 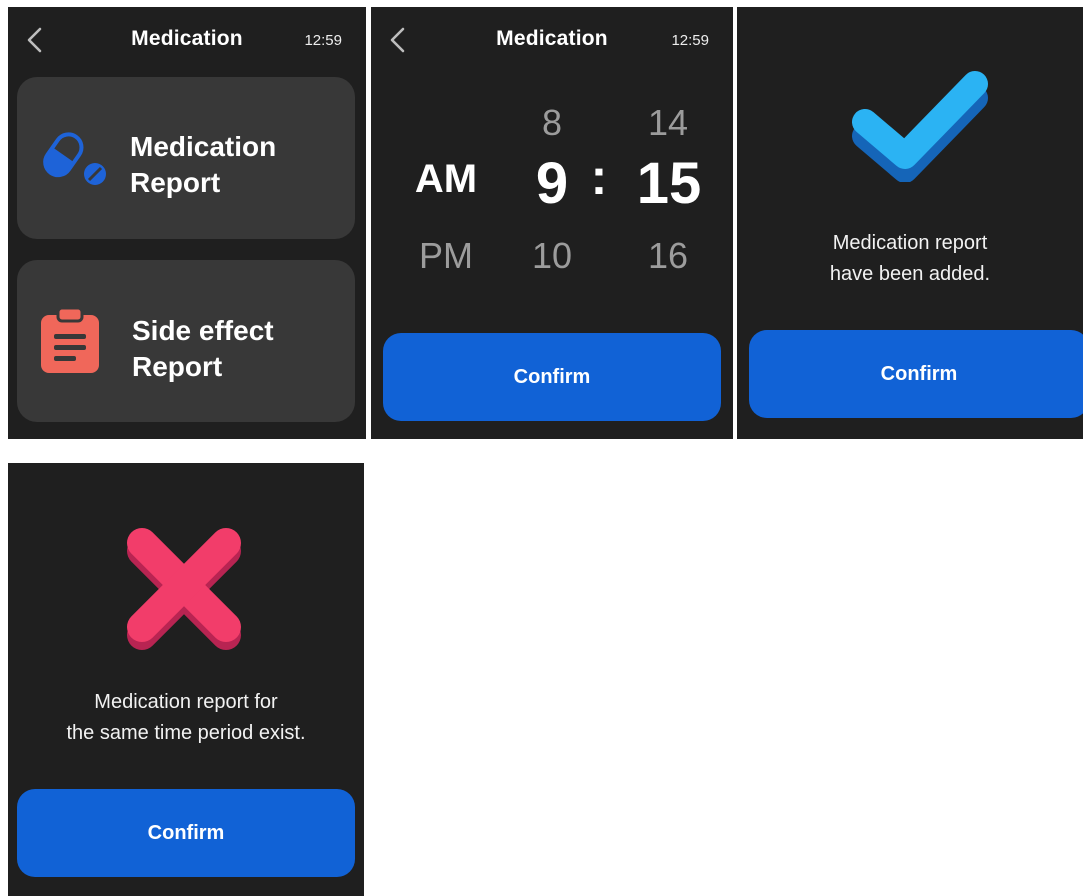 I want to click on ampm-below: PM, so click(x=446, y=256).